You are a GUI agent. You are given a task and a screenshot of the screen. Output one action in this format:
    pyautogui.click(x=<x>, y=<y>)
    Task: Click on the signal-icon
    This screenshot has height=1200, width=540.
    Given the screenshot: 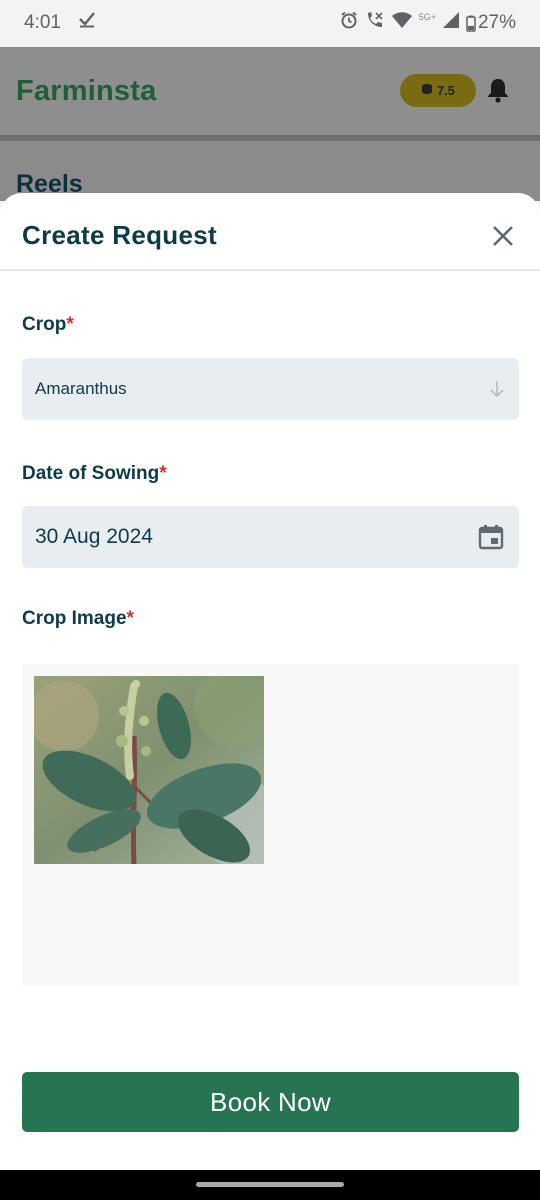 What is the action you would take?
    pyautogui.click(x=450, y=23)
    